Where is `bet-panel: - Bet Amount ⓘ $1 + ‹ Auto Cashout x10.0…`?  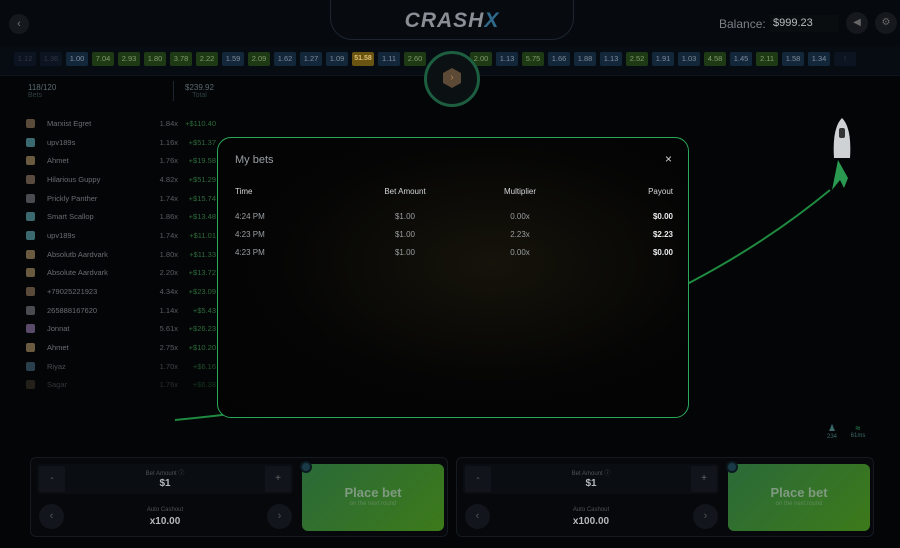 bet-panel: - Bet Amount ⓘ $1 + ‹ Auto Cashout x10.0… is located at coordinates (239, 497).